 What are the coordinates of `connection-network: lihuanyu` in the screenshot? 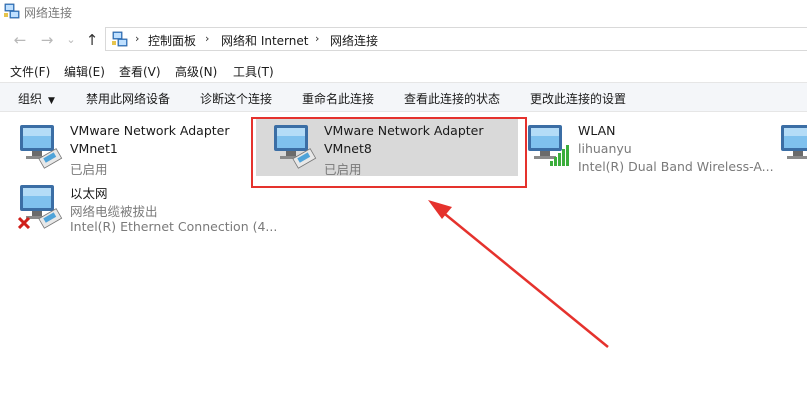 It's located at (605, 148).